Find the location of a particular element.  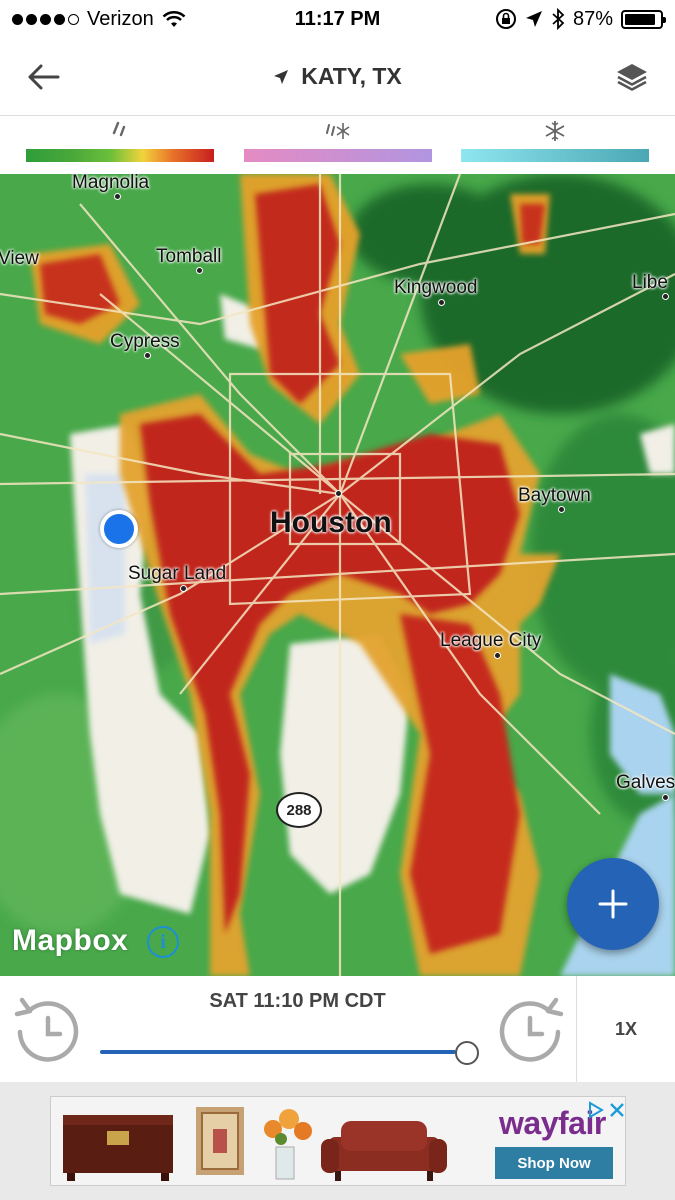

current-location-marker is located at coordinates (119, 529).